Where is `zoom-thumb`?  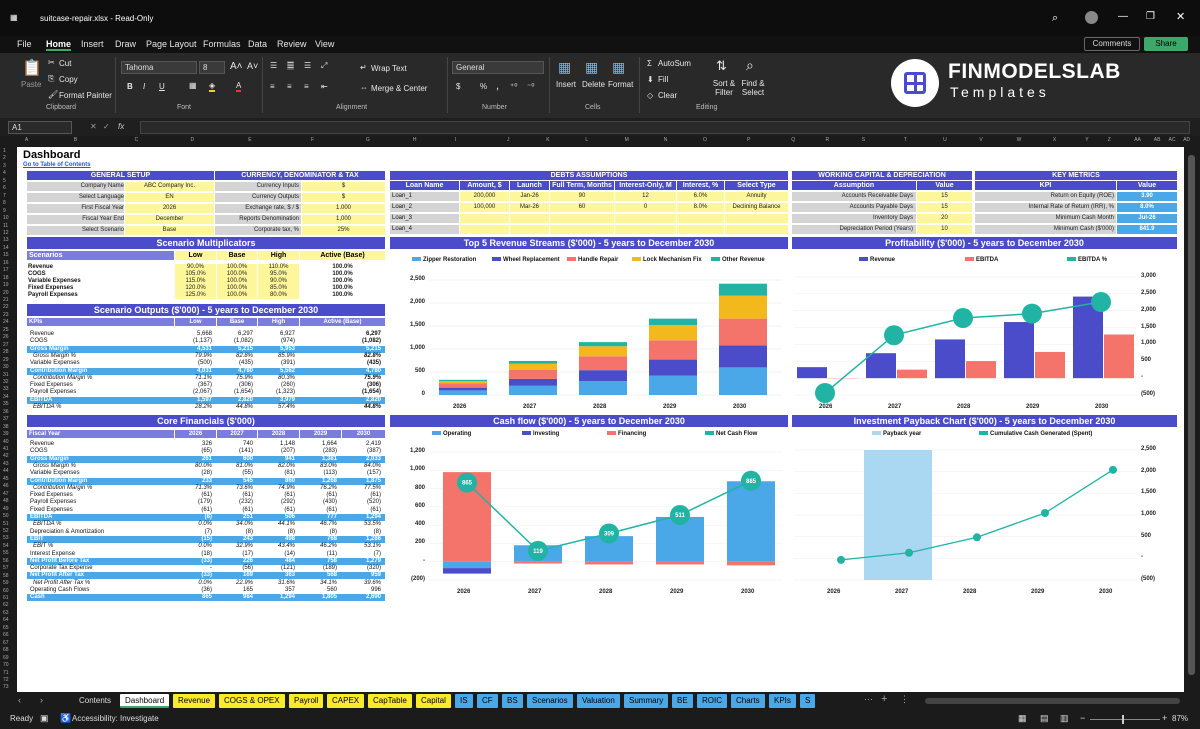 zoom-thumb is located at coordinates (1123, 719).